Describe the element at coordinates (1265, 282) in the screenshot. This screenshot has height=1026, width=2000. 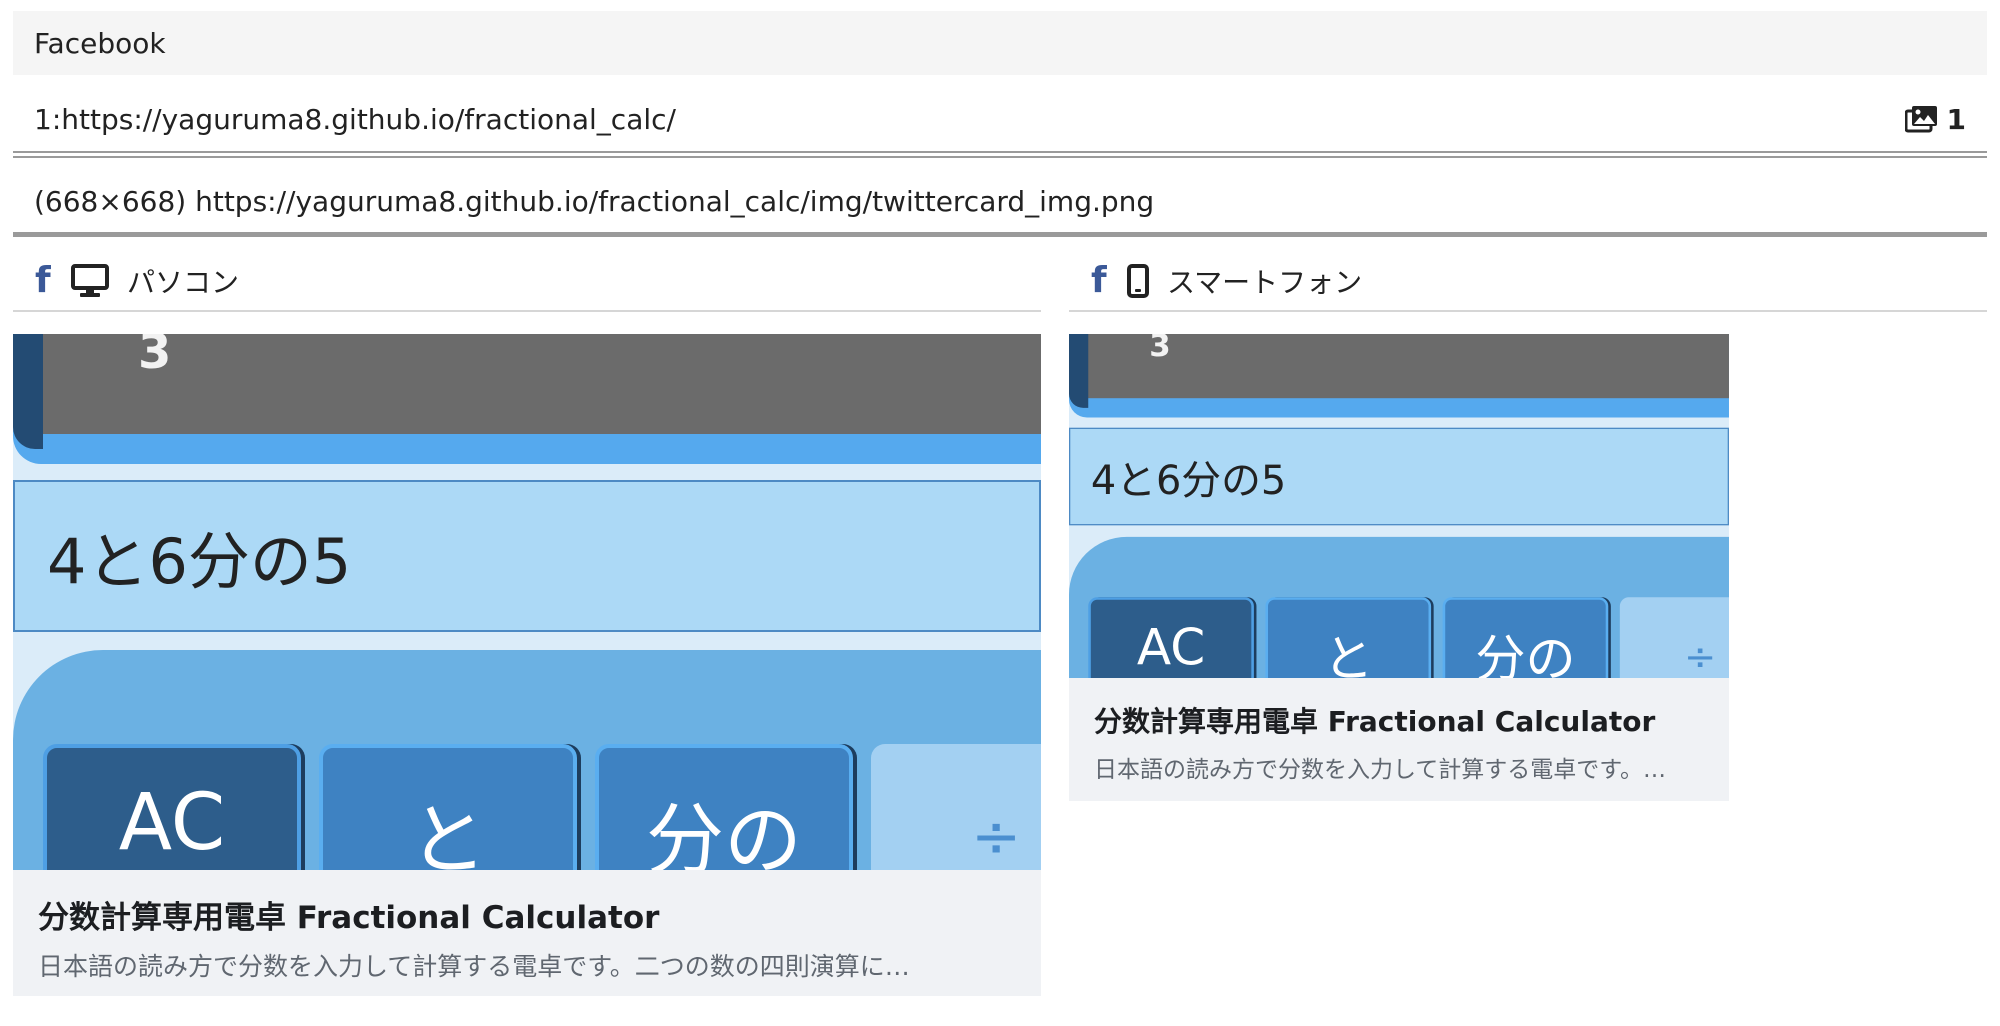
I see `section-label-smartphone: スマートフォン` at that location.